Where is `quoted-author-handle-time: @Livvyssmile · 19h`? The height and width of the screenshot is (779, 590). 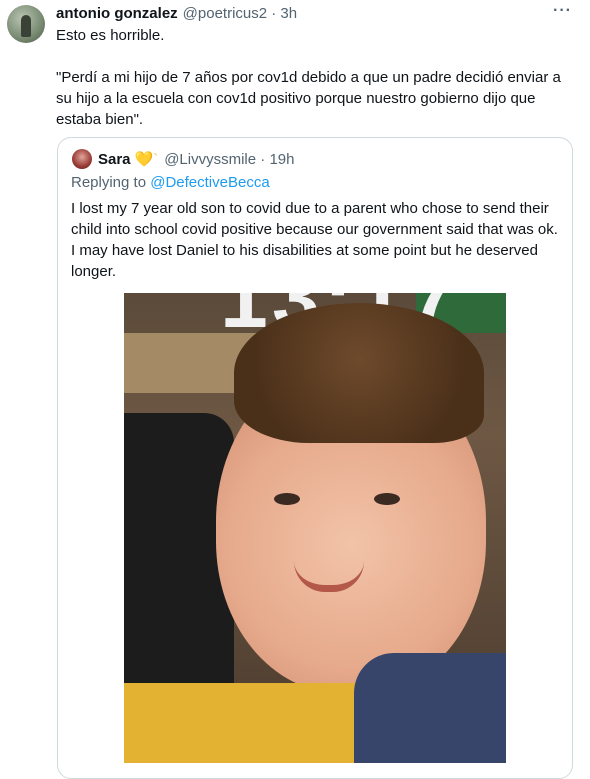 quoted-author-handle-time: @Livvyssmile · 19h is located at coordinates (229, 159).